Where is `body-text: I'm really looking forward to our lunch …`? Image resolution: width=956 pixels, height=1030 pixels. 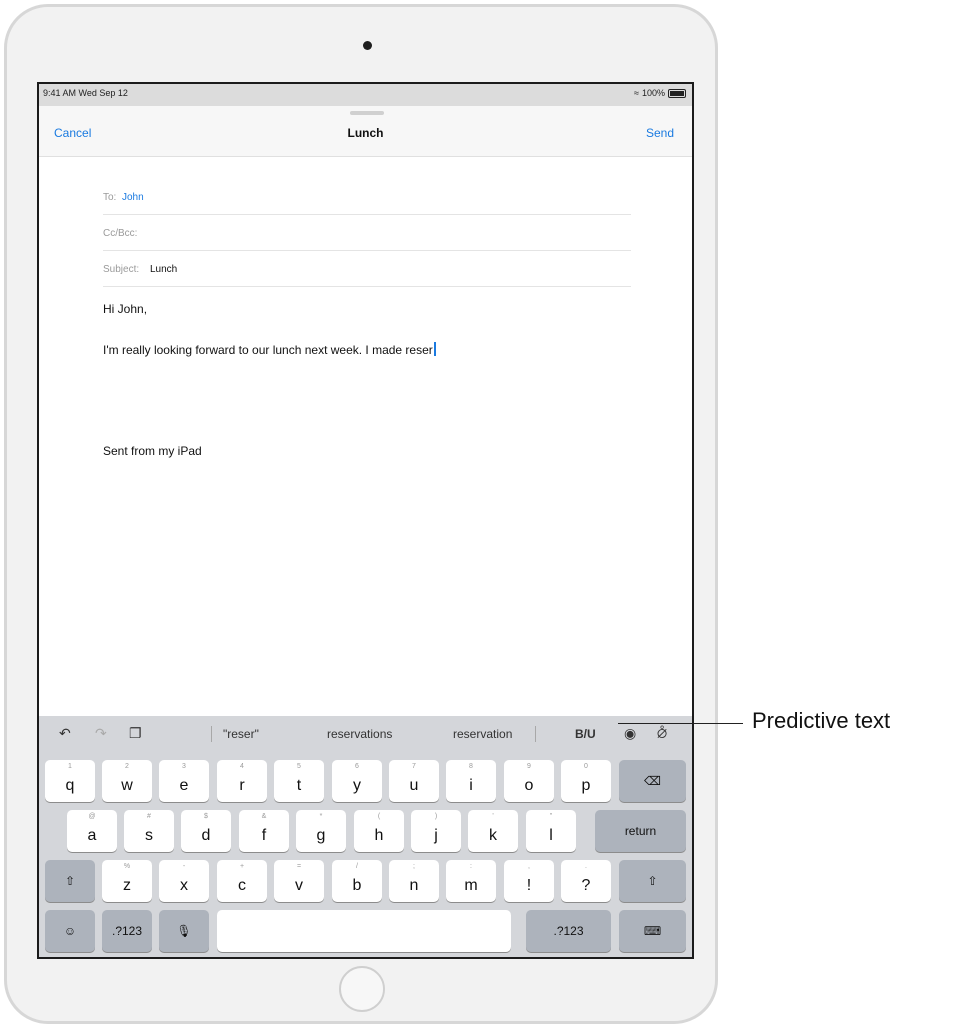
body-text: I'm really looking forward to our lunch … is located at coordinates (269, 349).